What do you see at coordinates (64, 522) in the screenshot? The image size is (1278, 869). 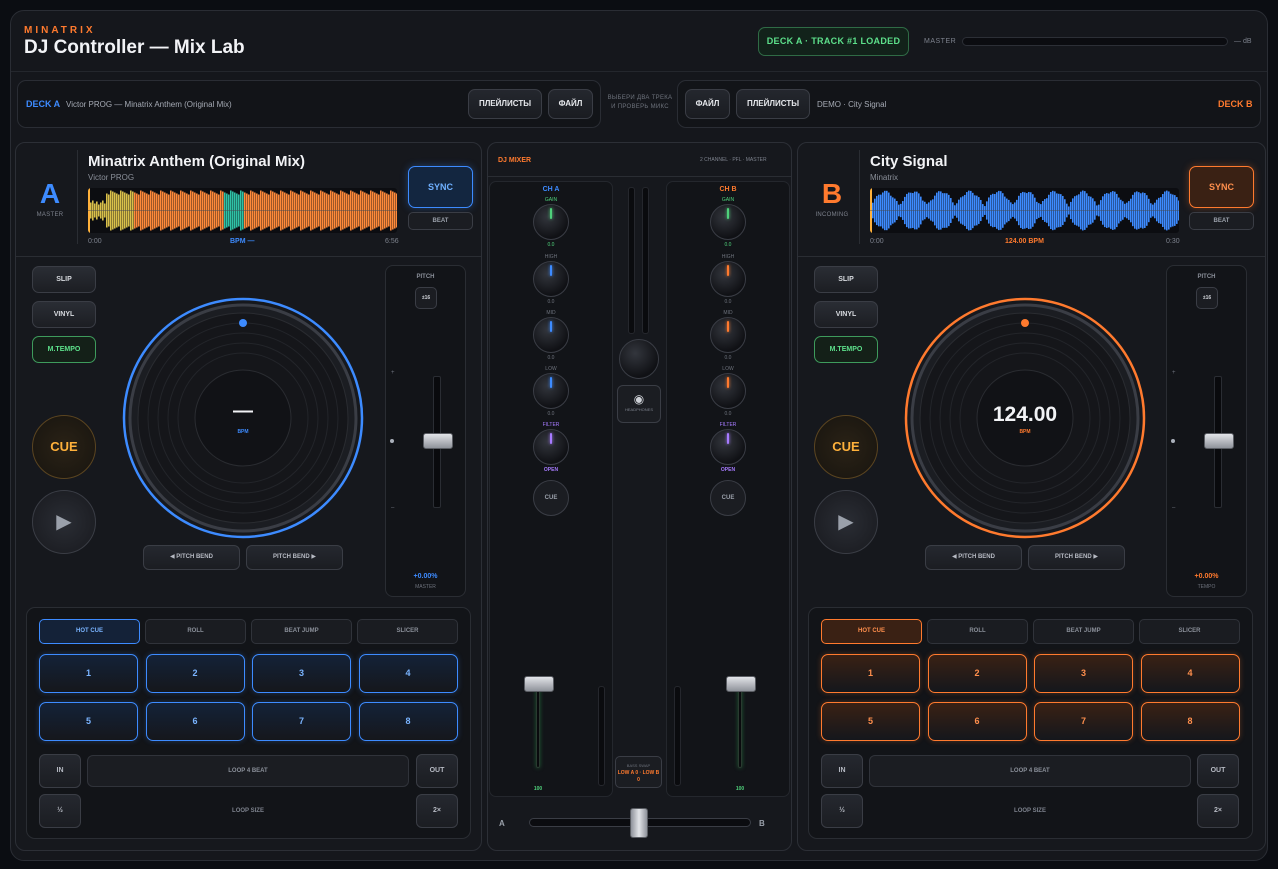 I see `deck-a-play-button: ▶` at bounding box center [64, 522].